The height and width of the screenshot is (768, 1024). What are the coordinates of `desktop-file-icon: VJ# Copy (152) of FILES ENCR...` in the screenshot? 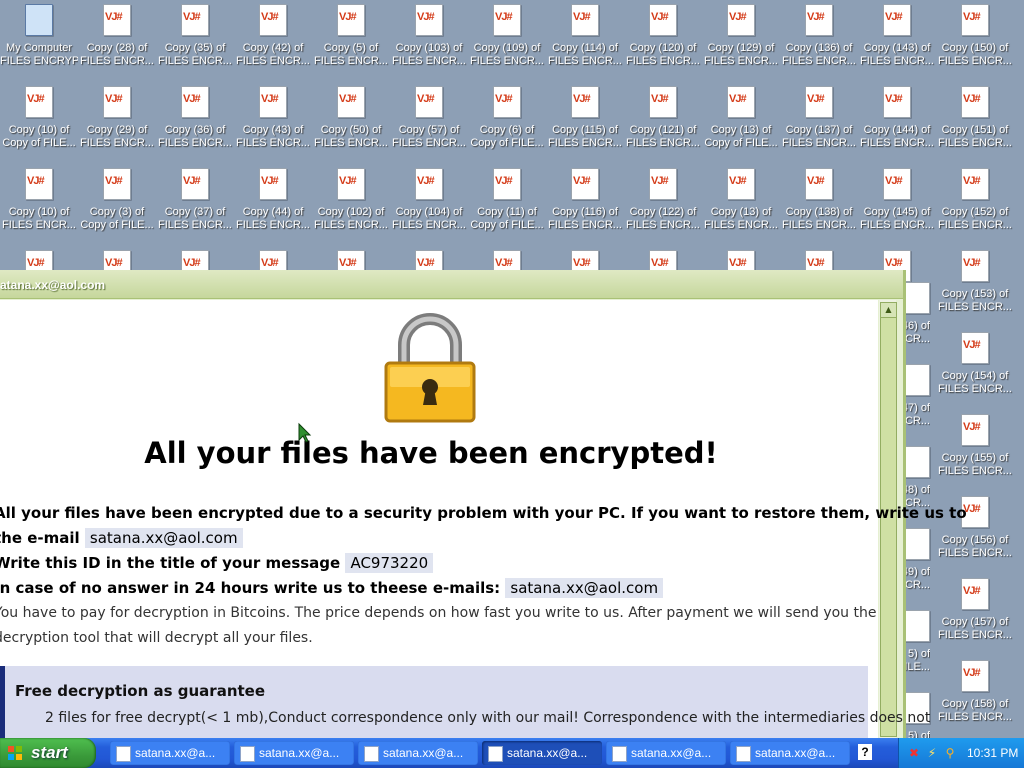 It's located at (975, 203).